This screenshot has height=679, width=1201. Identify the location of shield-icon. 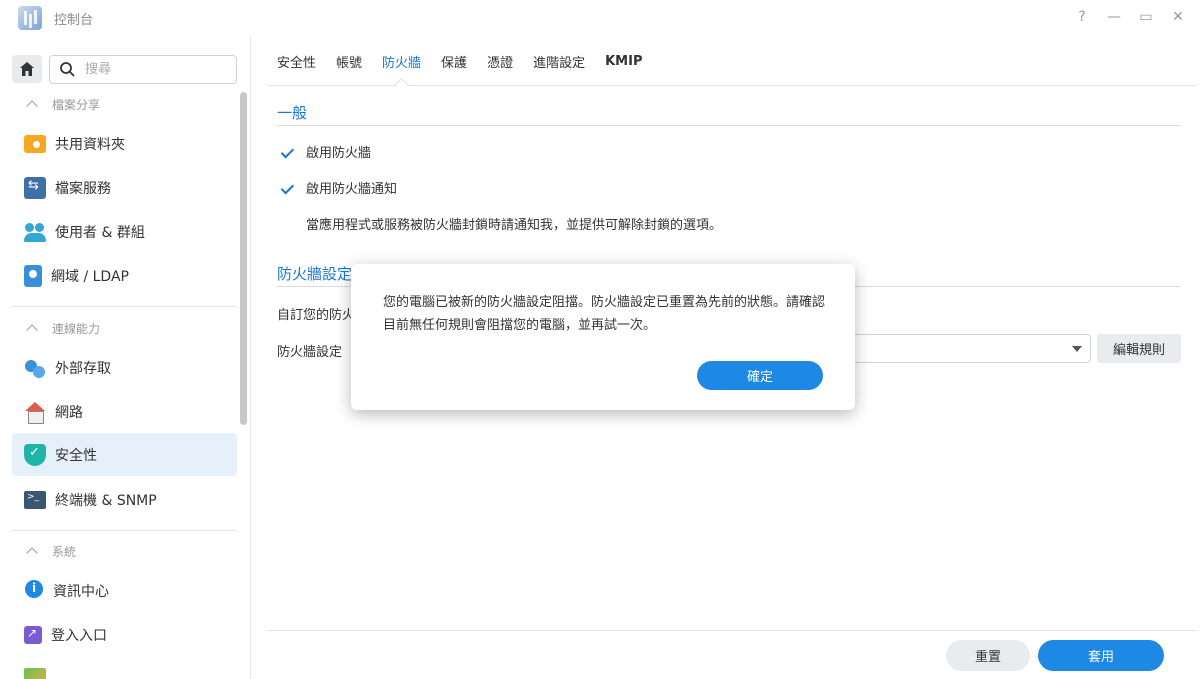
(35, 454).